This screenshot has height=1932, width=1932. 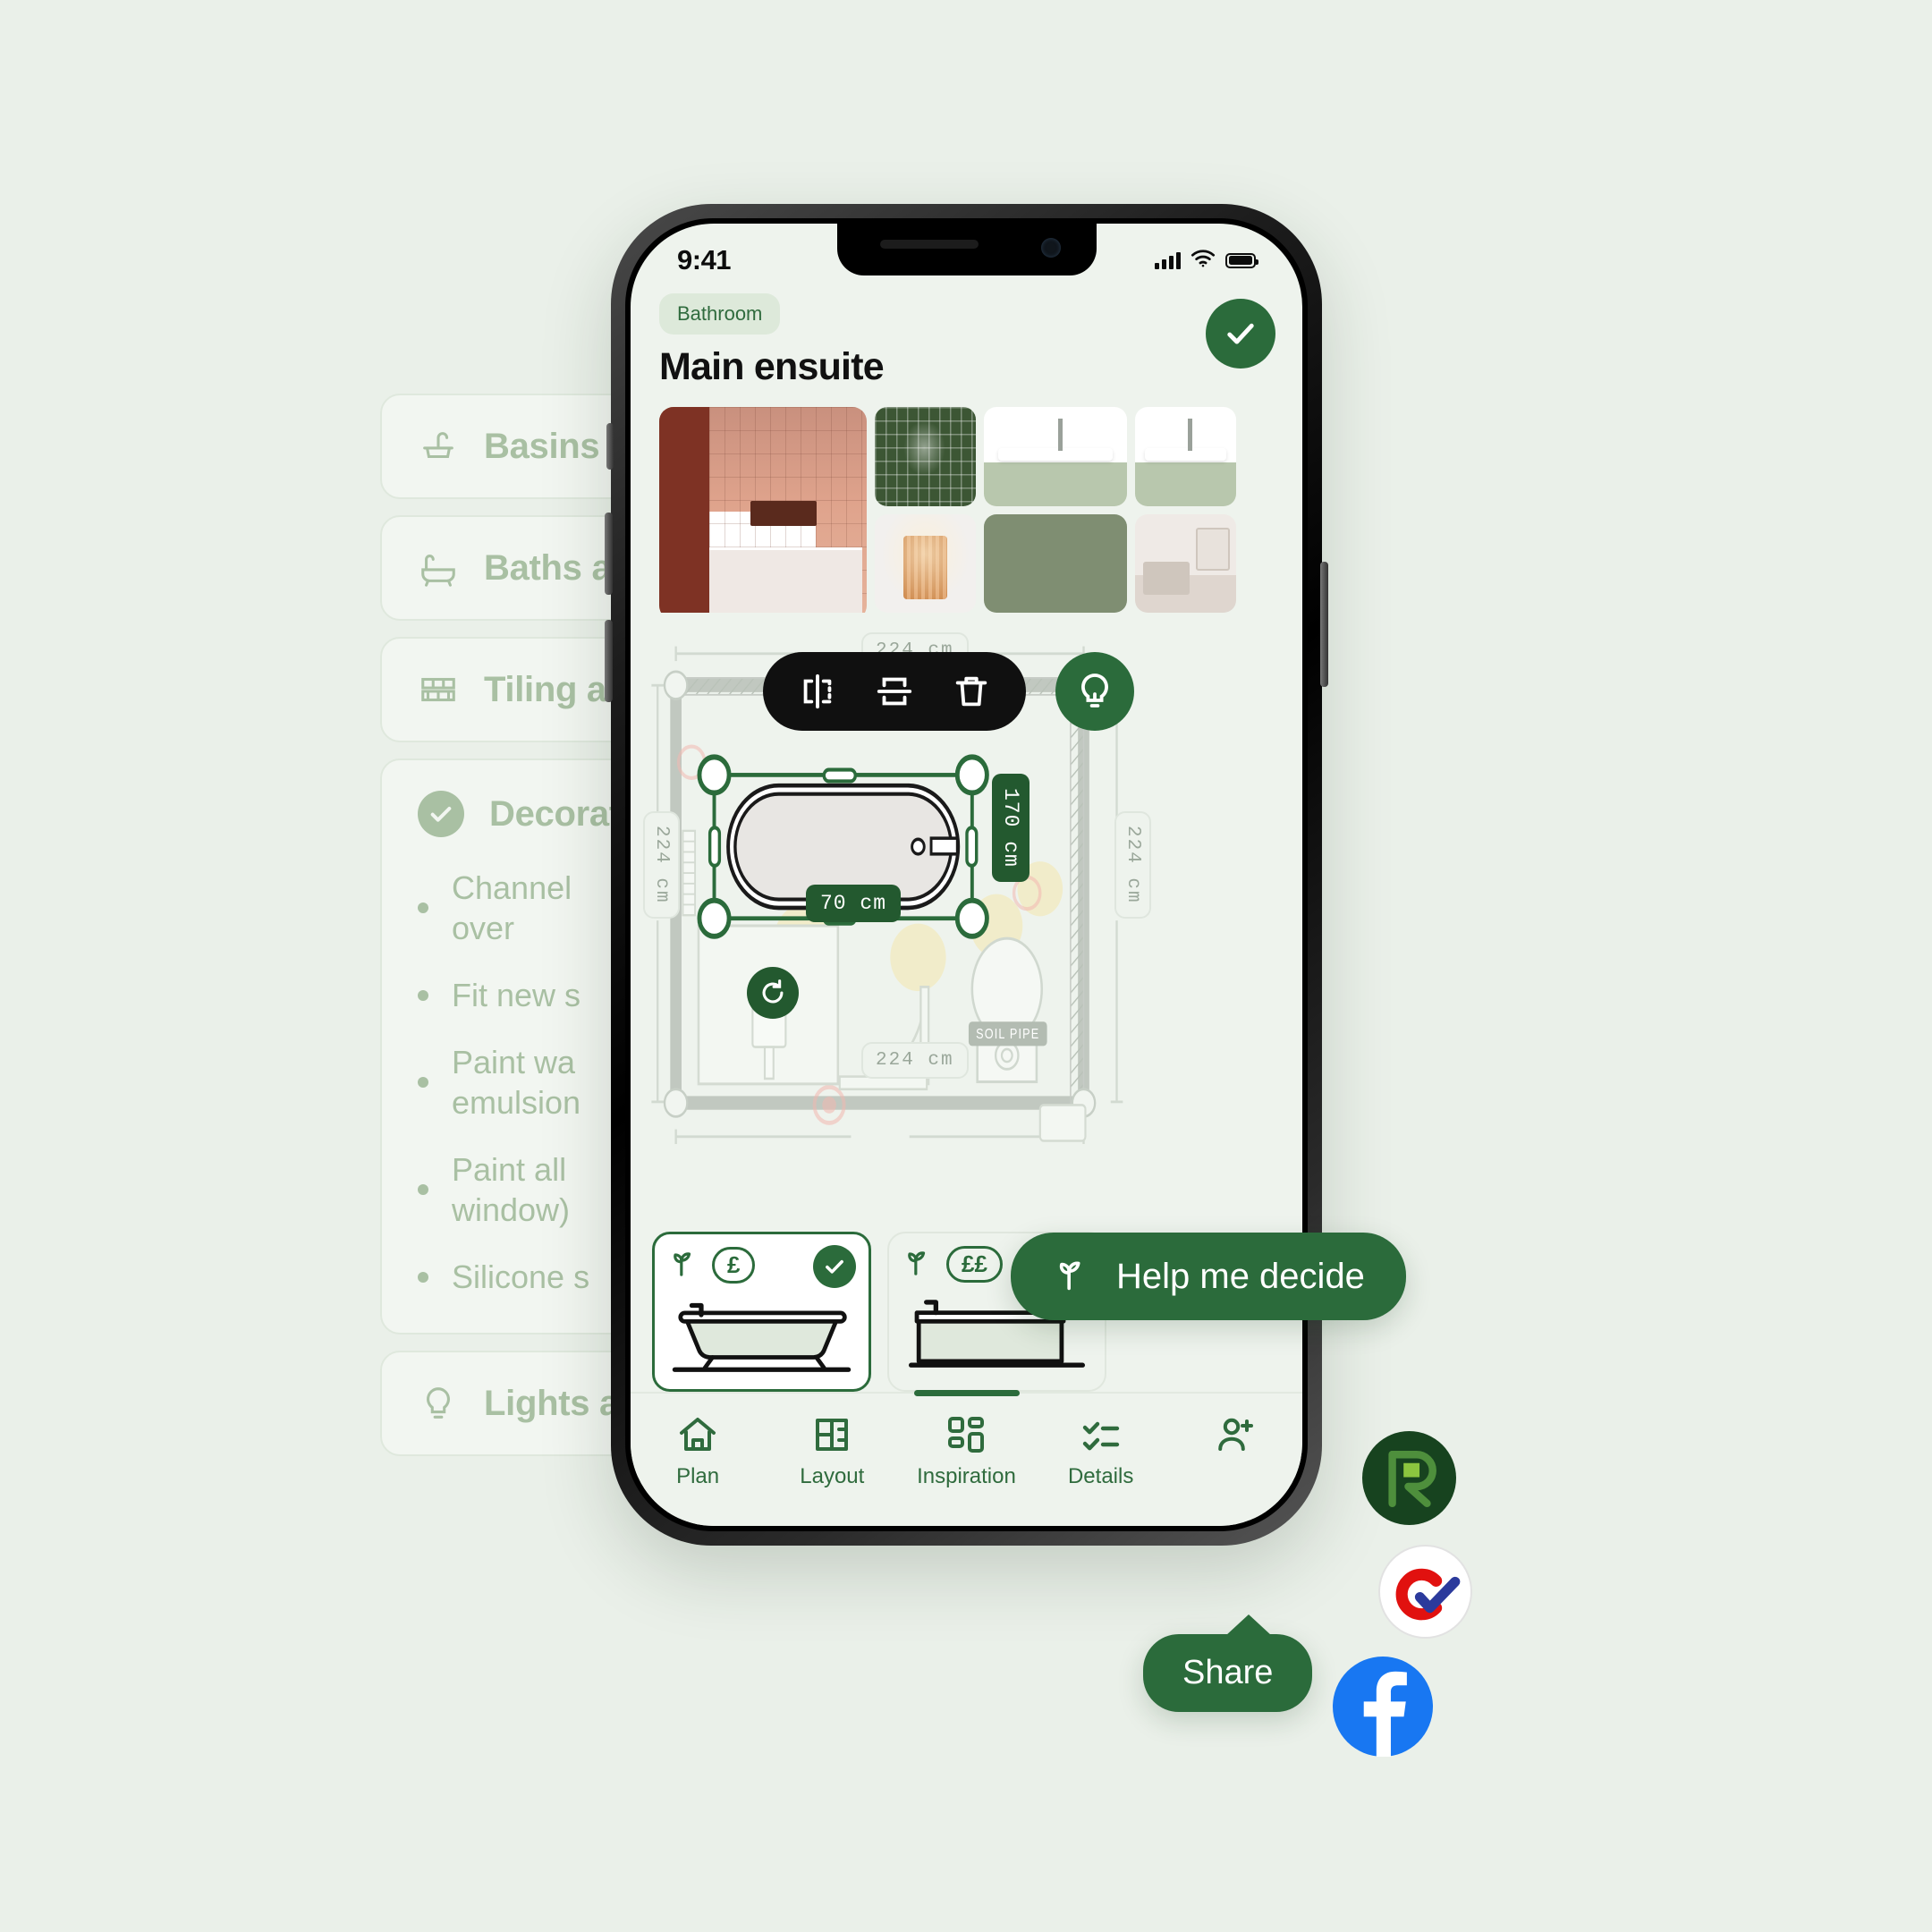 What do you see at coordinates (720, 314) in the screenshot?
I see `room-type-chip: Bathroom` at bounding box center [720, 314].